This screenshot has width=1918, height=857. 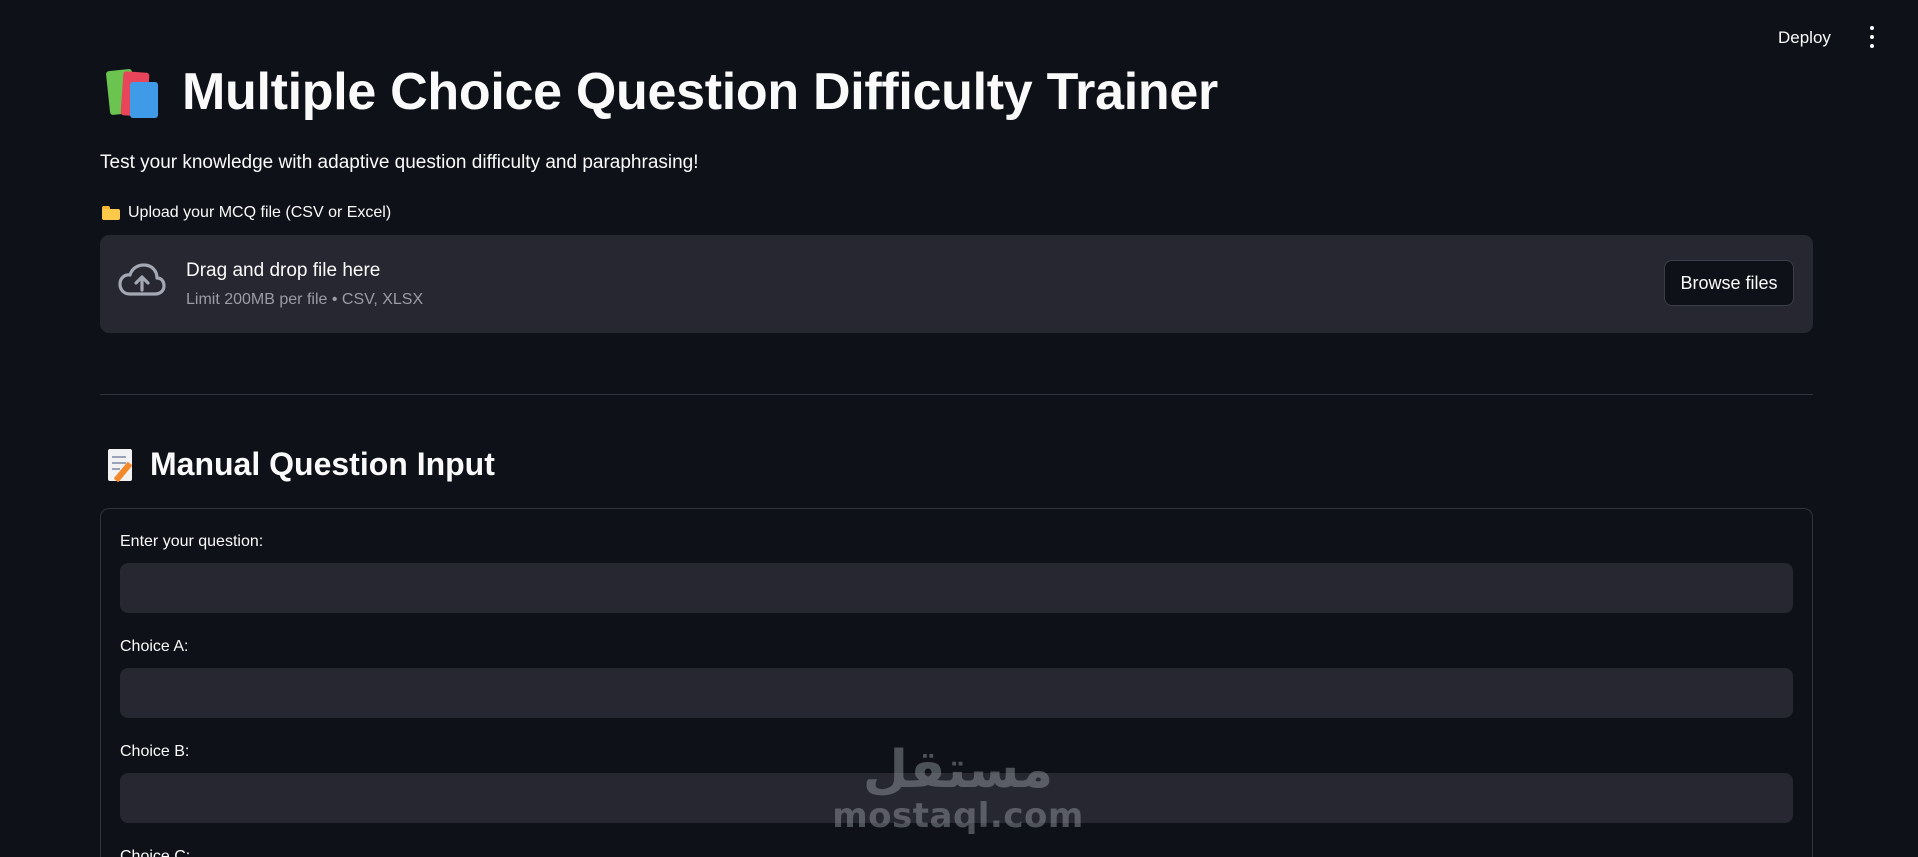 I want to click on choice-b-label: Choice B:, so click(x=155, y=751).